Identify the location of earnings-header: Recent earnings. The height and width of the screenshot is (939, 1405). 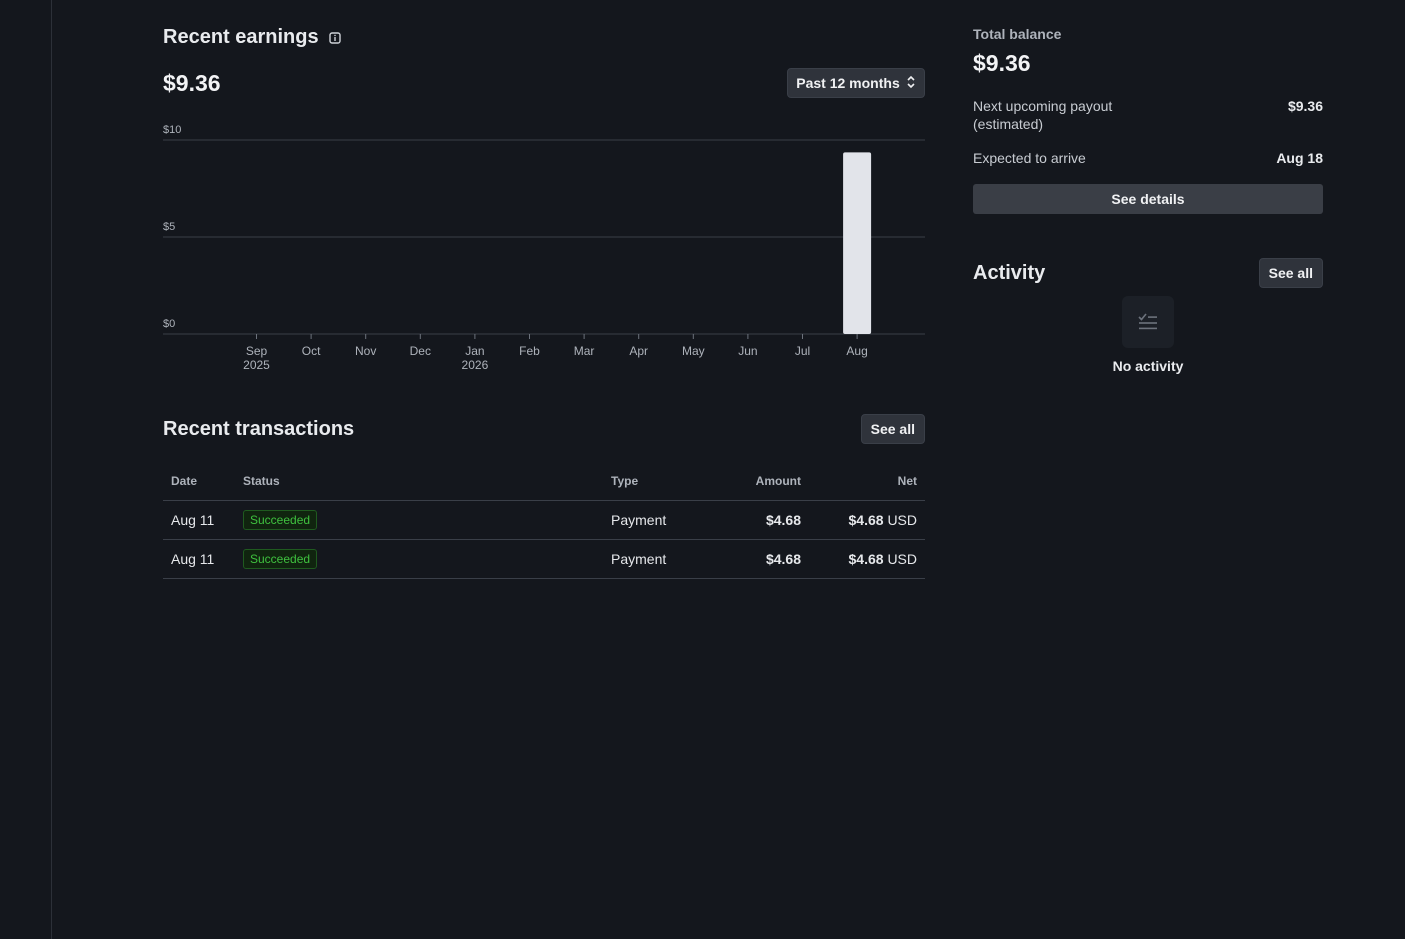
(252, 37).